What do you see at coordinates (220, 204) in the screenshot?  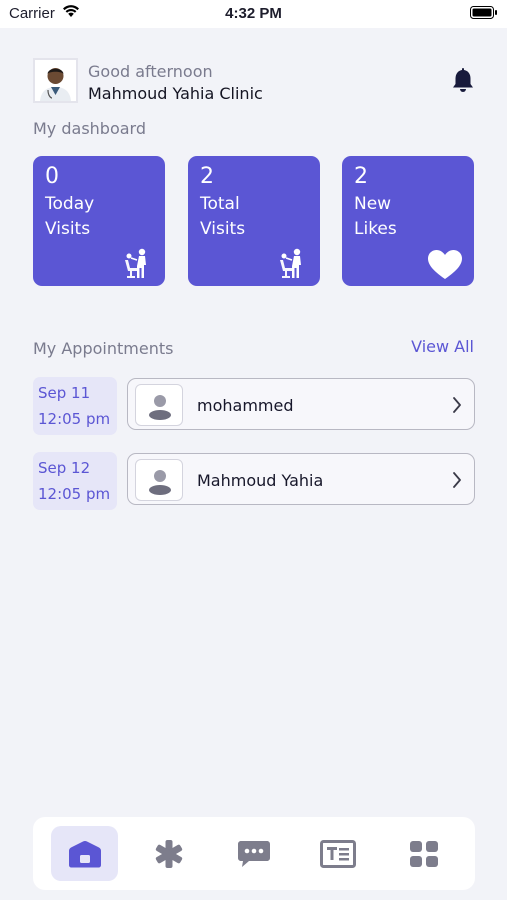 I see `total-visits-label-line1: Total` at bounding box center [220, 204].